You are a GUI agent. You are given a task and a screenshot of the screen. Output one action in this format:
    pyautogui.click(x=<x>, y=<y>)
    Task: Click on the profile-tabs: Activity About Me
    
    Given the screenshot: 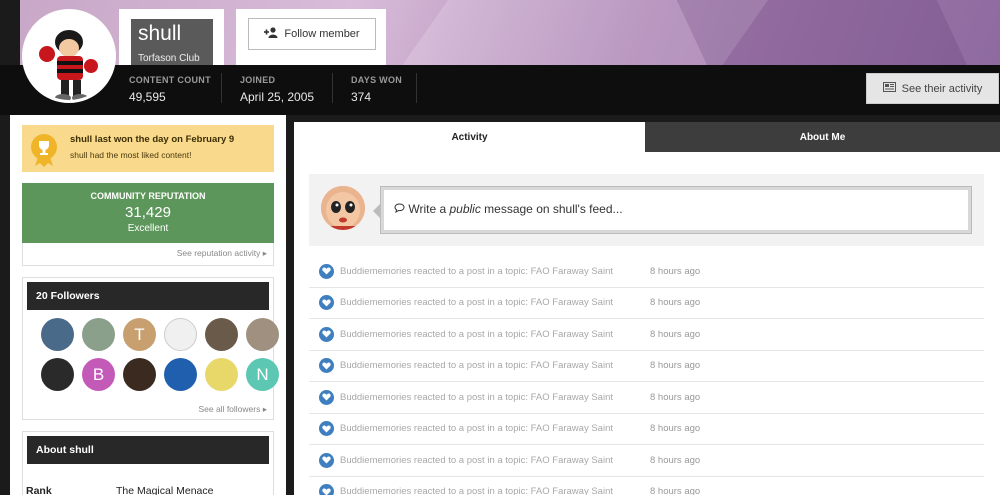 What is the action you would take?
    pyautogui.click(x=647, y=137)
    